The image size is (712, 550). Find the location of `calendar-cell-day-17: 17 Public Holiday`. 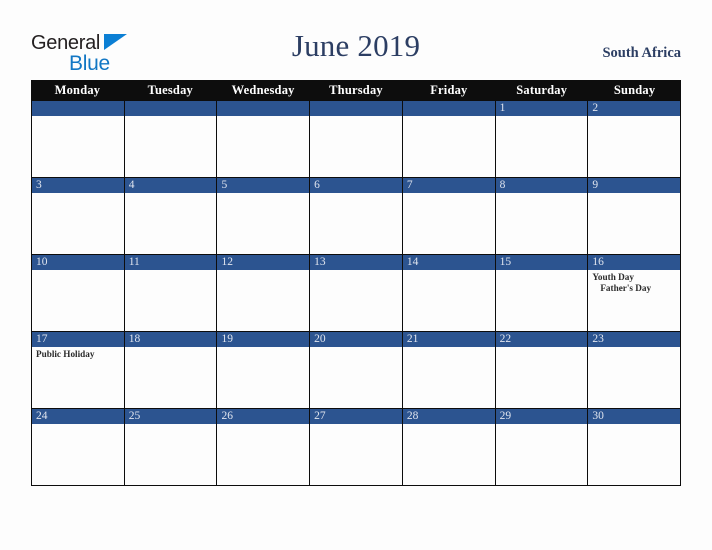

calendar-cell-day-17: 17 Public Holiday is located at coordinates (78, 370).